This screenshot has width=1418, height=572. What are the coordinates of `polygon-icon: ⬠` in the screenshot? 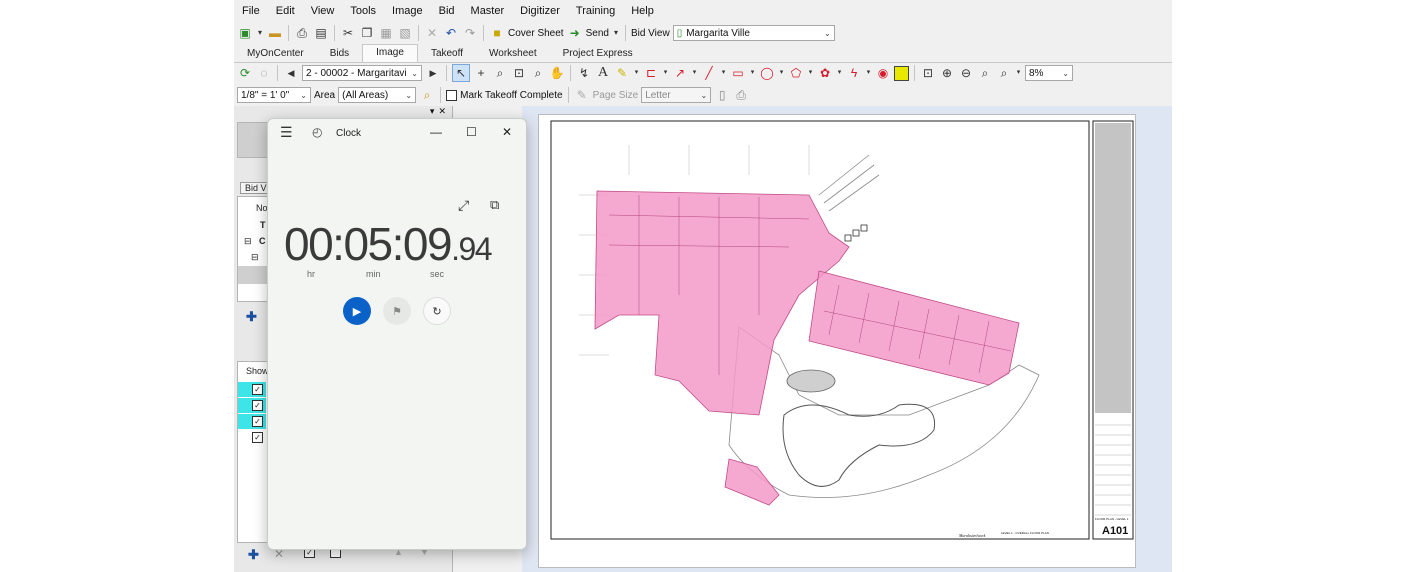 It's located at (796, 73).